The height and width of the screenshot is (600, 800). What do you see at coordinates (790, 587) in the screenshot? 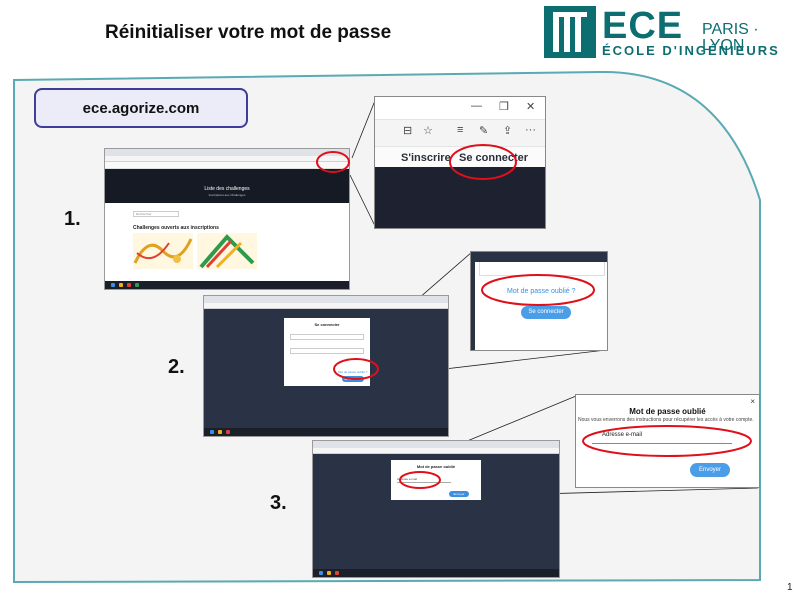
I see `page-number: 1` at bounding box center [790, 587].